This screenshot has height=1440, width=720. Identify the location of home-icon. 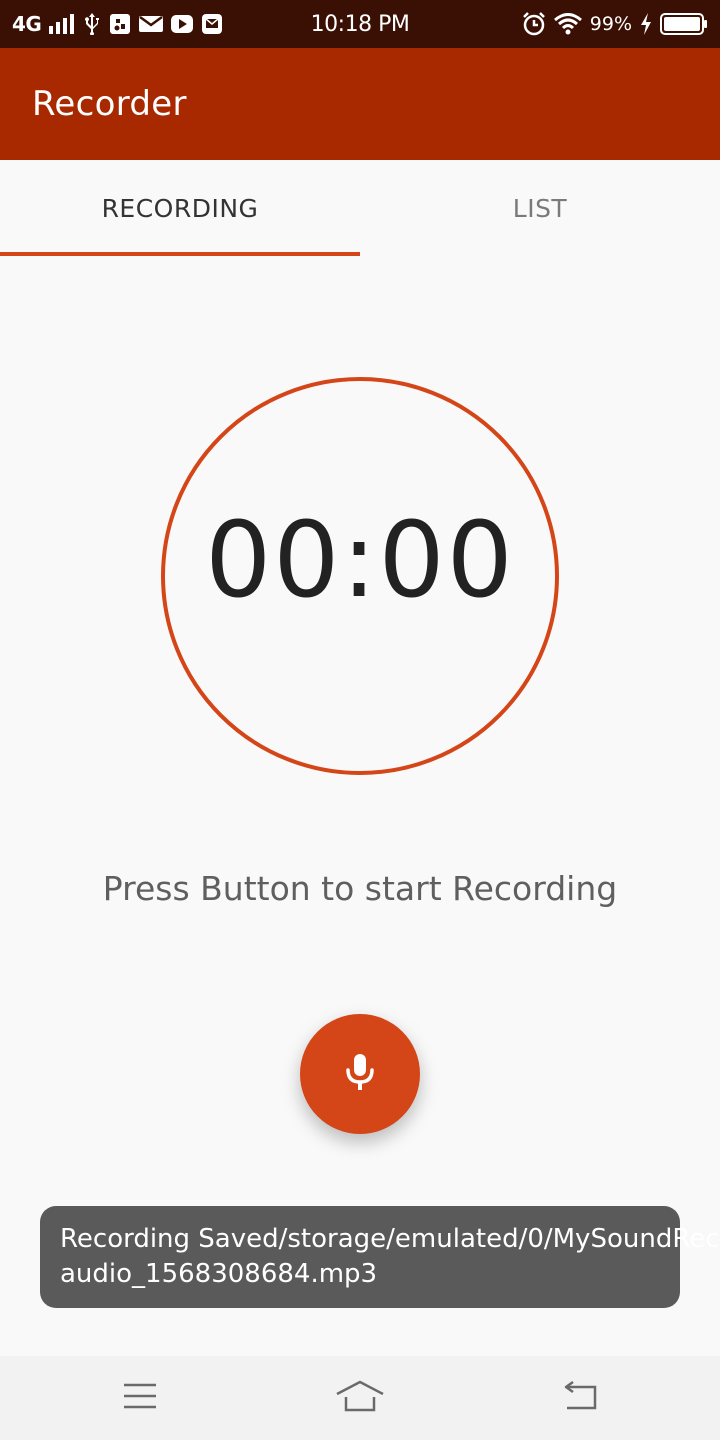
(360, 1398).